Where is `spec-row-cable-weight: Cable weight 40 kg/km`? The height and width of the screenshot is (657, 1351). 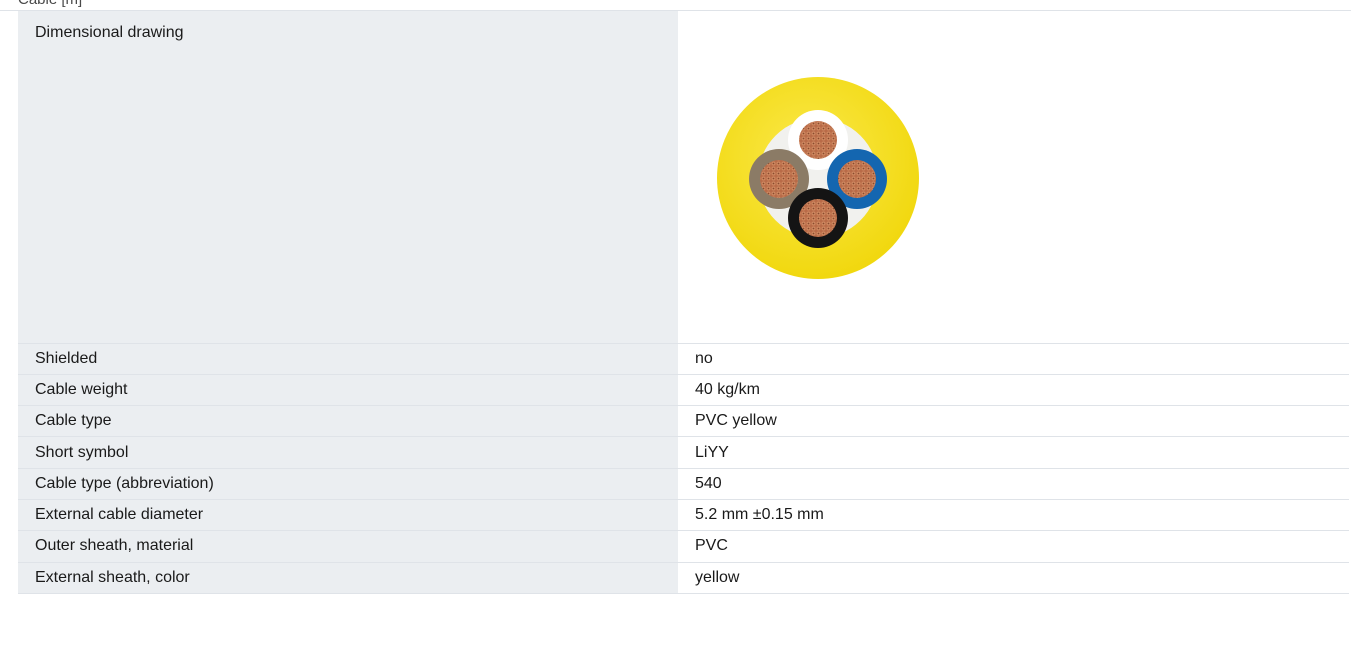
spec-row-cable-weight: Cable weight 40 kg/km is located at coordinates (683, 390).